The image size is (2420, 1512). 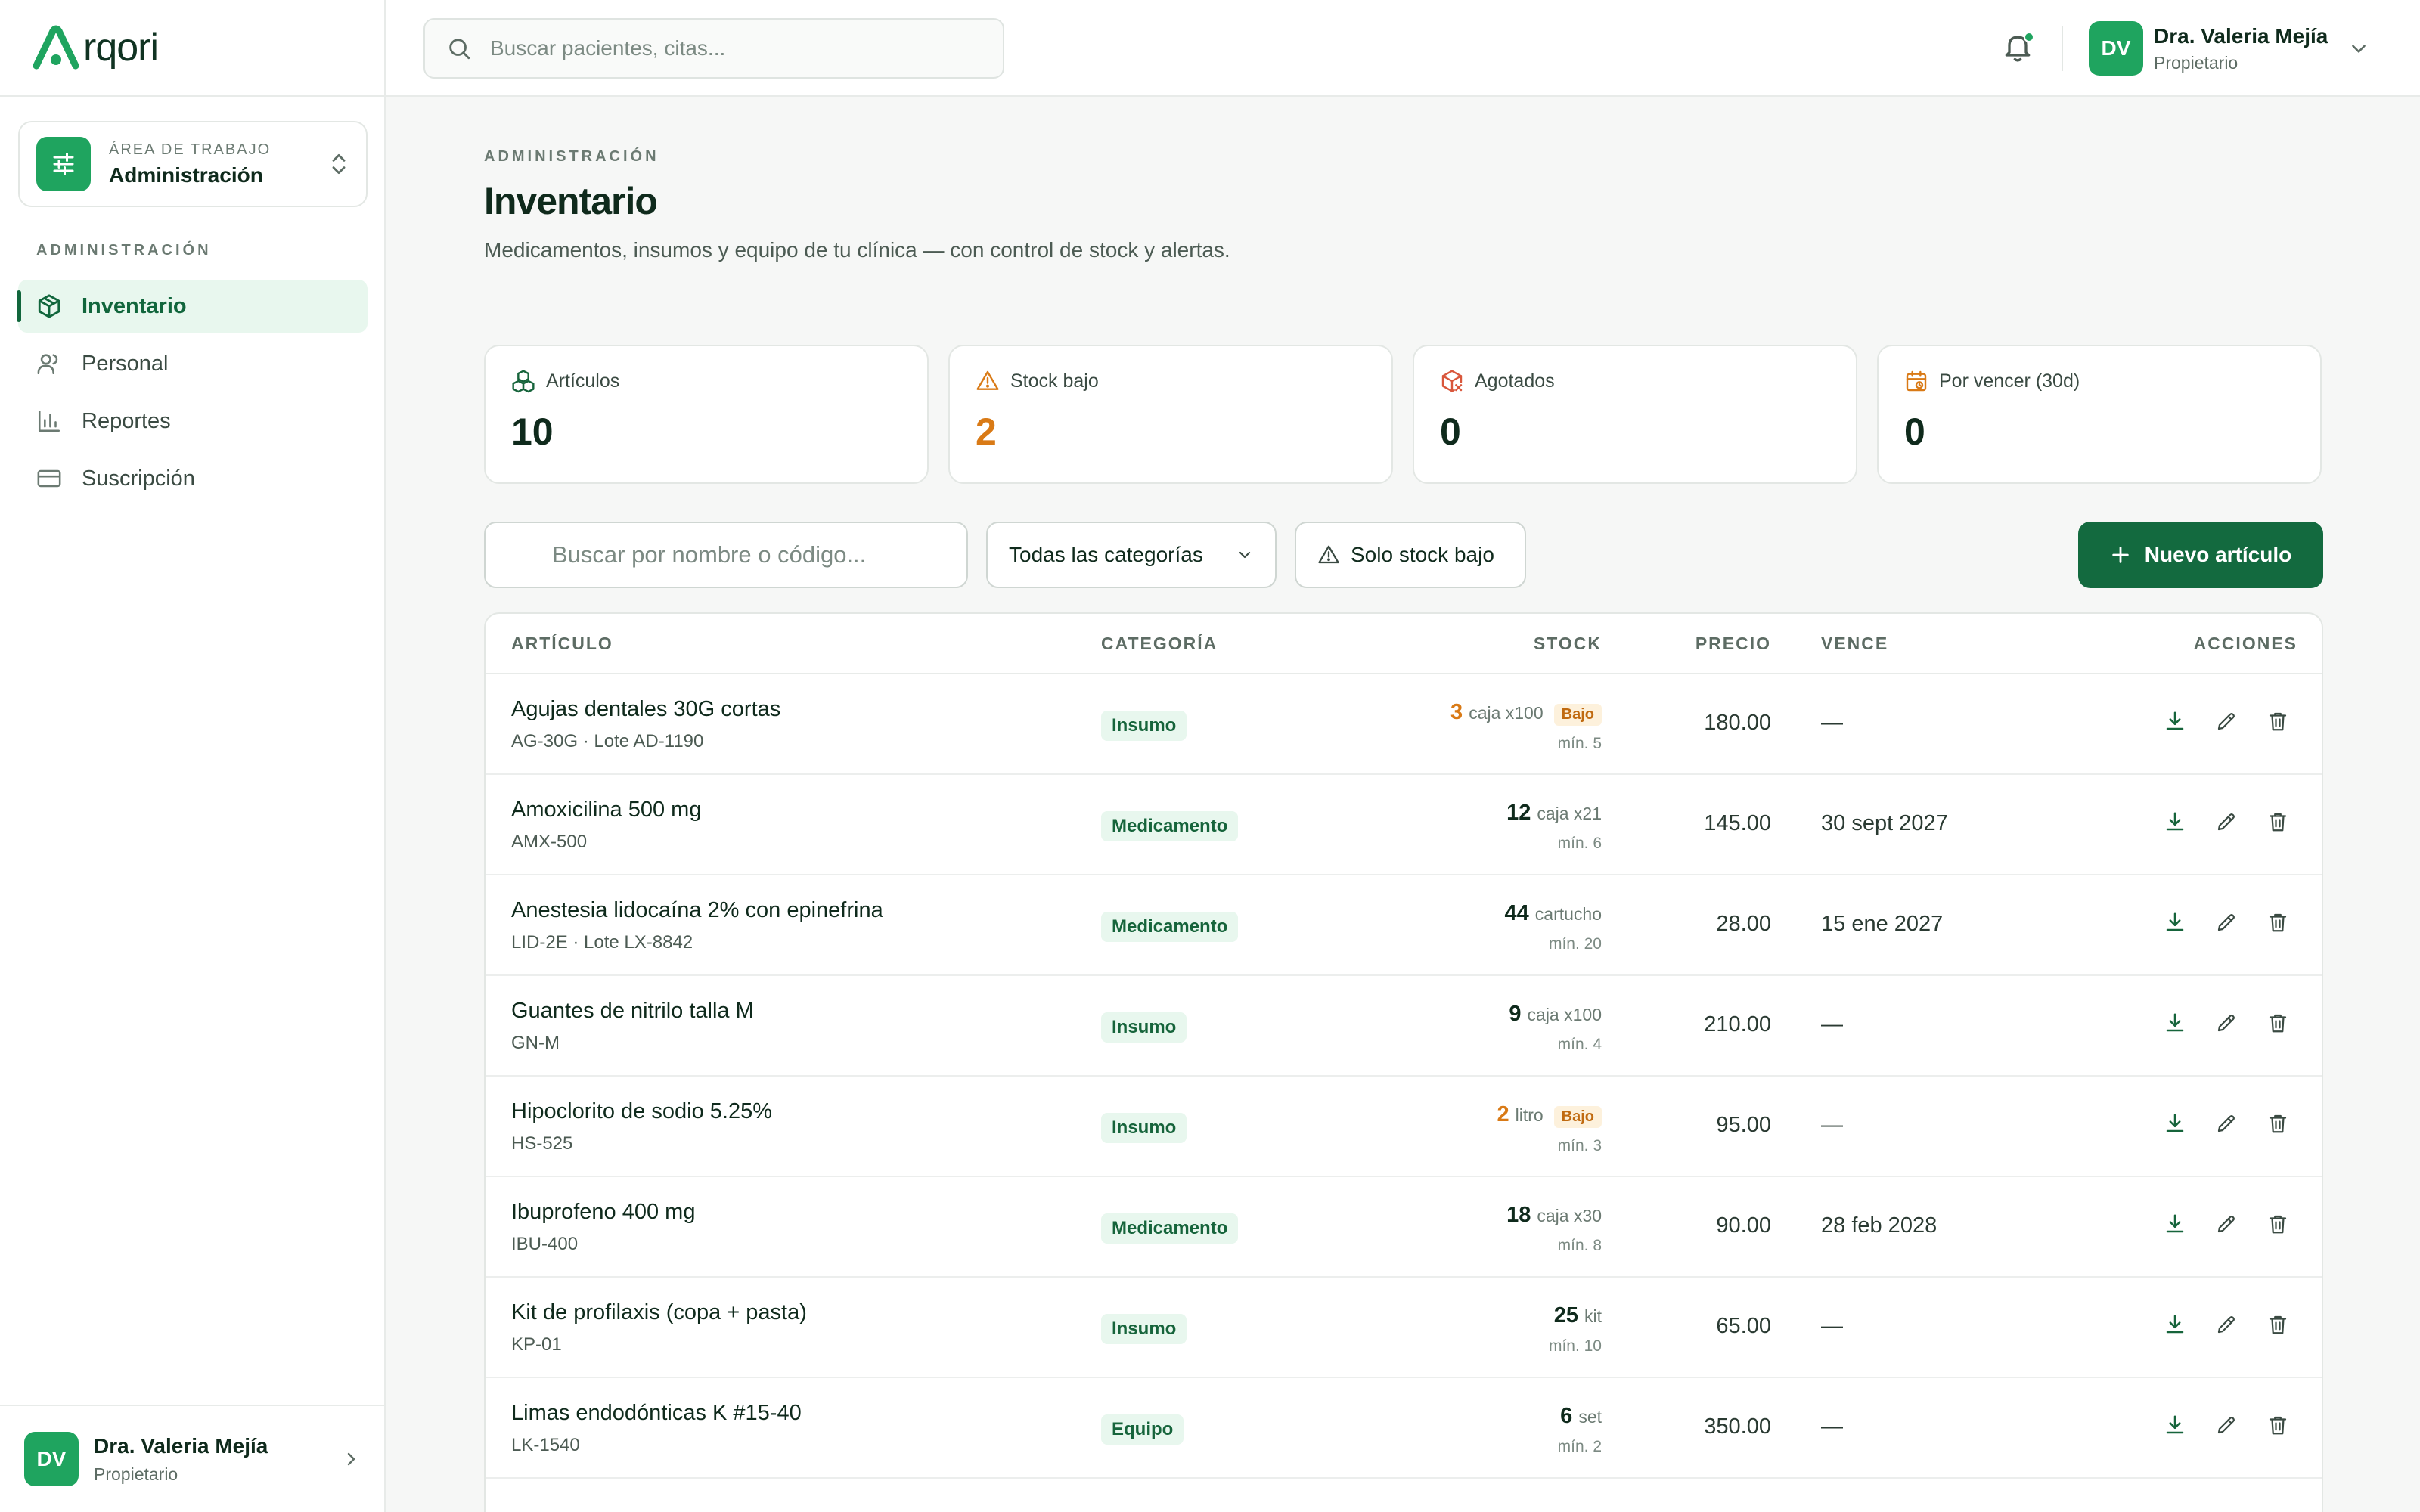 What do you see at coordinates (1733, 644) in the screenshot?
I see `col-header-price: PRECIO` at bounding box center [1733, 644].